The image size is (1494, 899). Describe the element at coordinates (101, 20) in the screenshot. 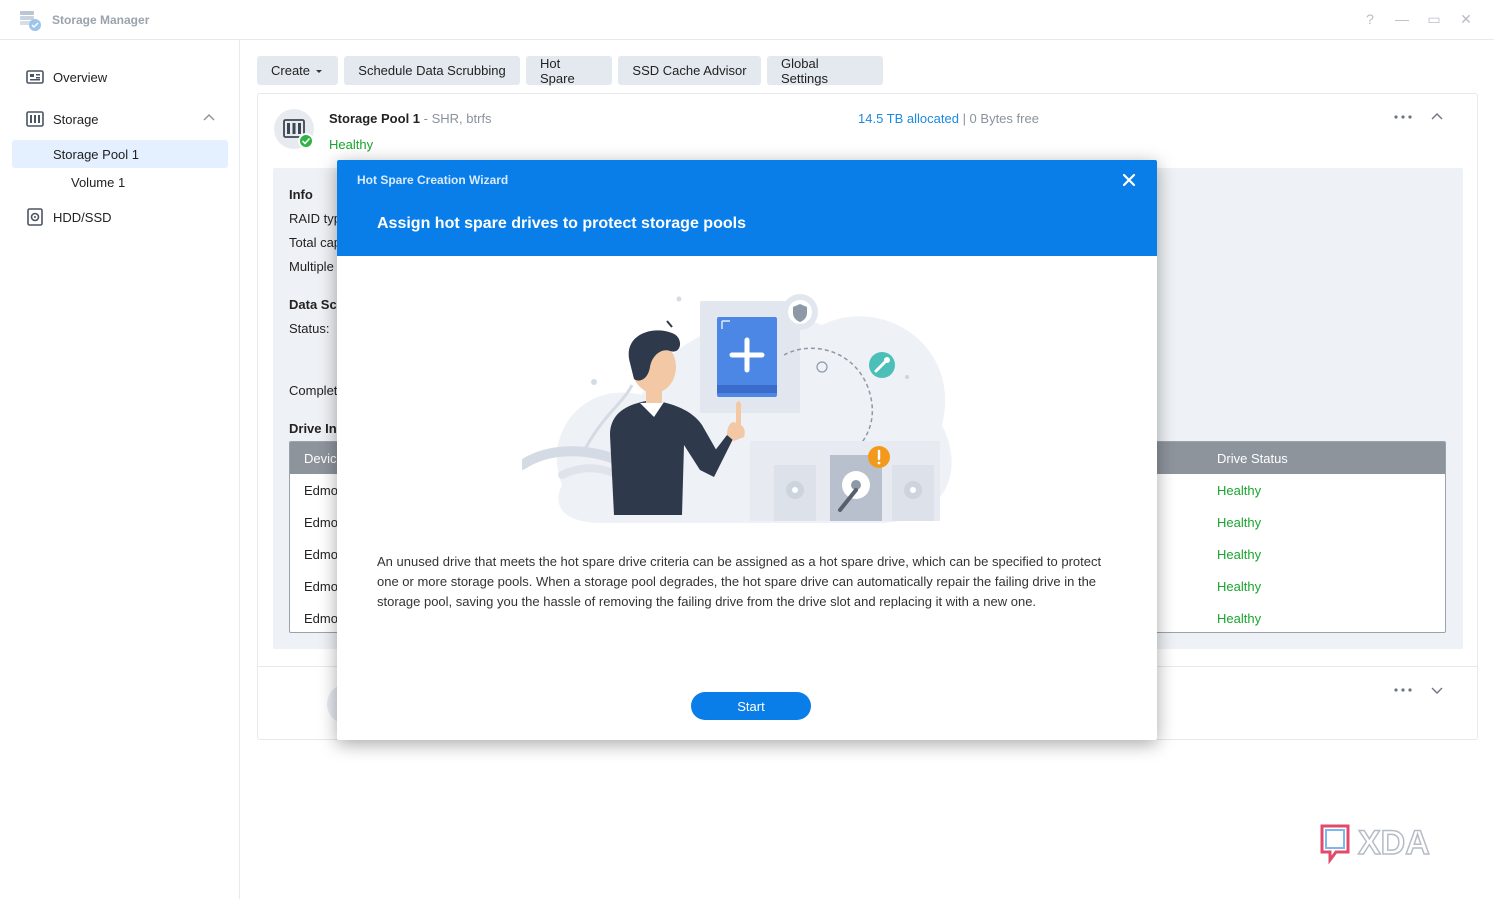

I see `app-title: Storage Manager` at that location.